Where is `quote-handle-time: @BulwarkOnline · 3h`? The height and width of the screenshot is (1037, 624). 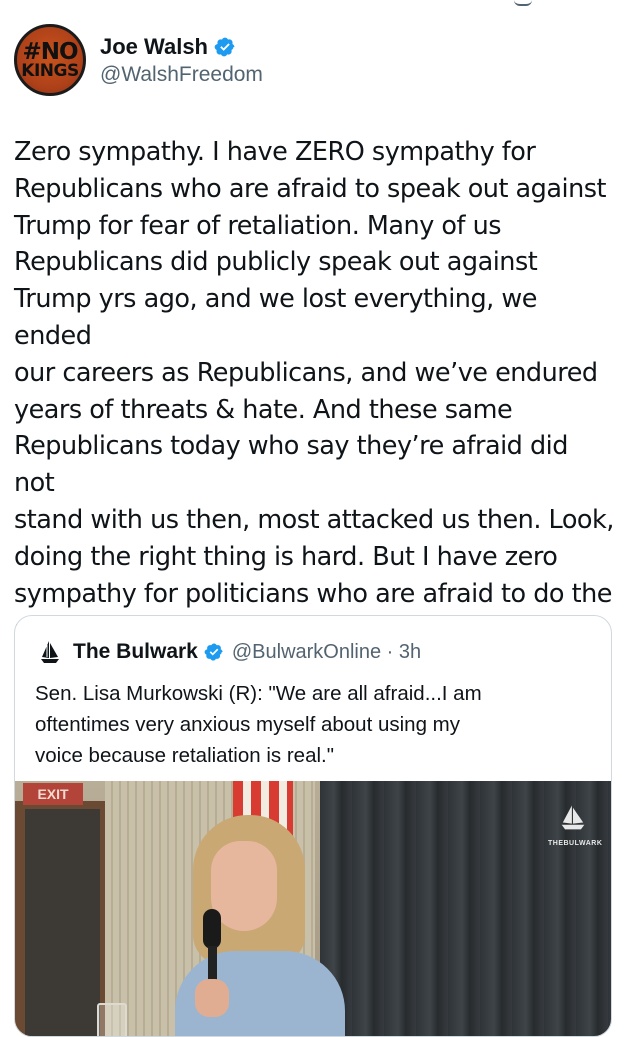 quote-handle-time: @BulwarkOnline · 3h is located at coordinates (326, 652).